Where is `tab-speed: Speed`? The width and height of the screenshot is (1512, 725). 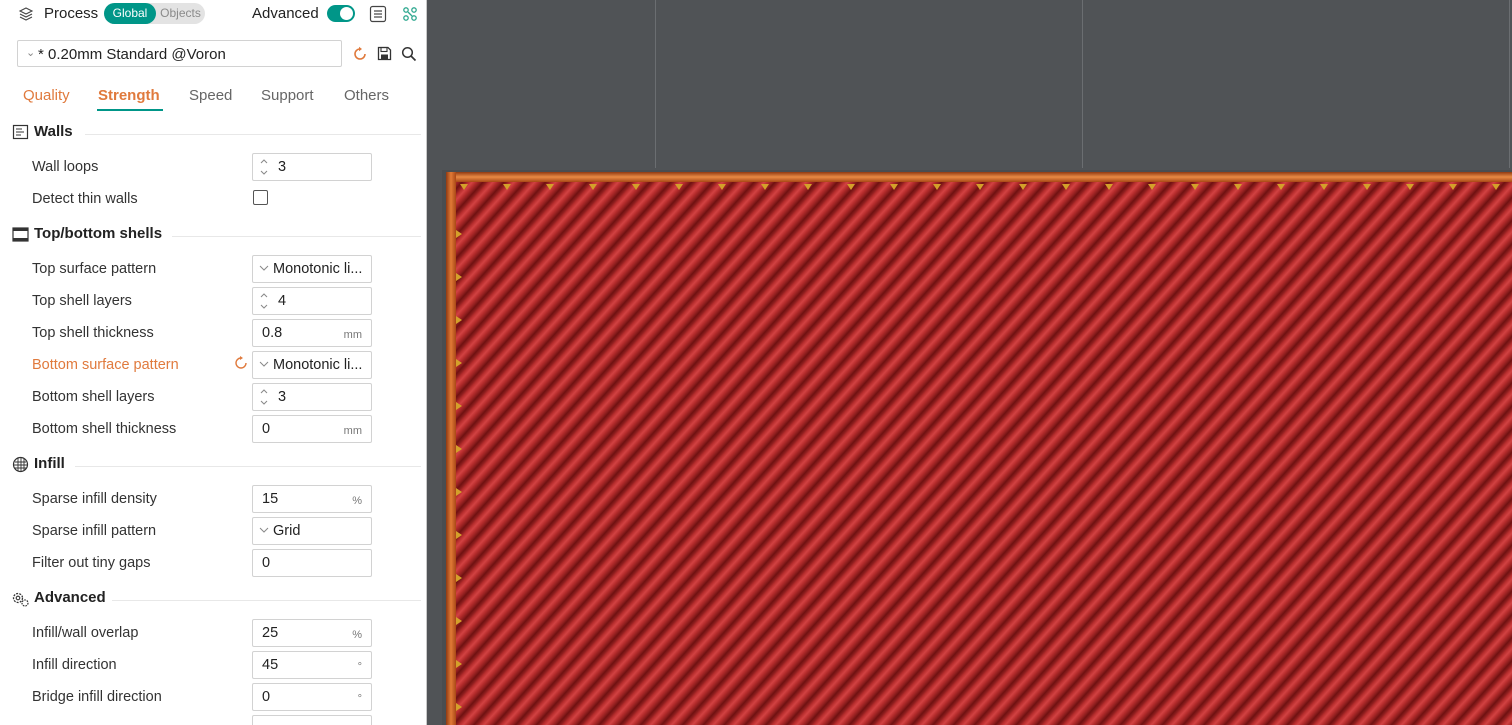 tab-speed: Speed is located at coordinates (210, 95).